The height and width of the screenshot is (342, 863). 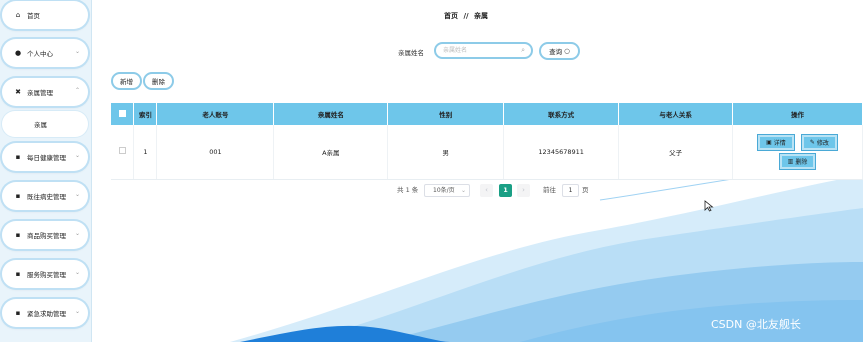 I want to click on chevron-left-icon: ‹, so click(x=486, y=190).